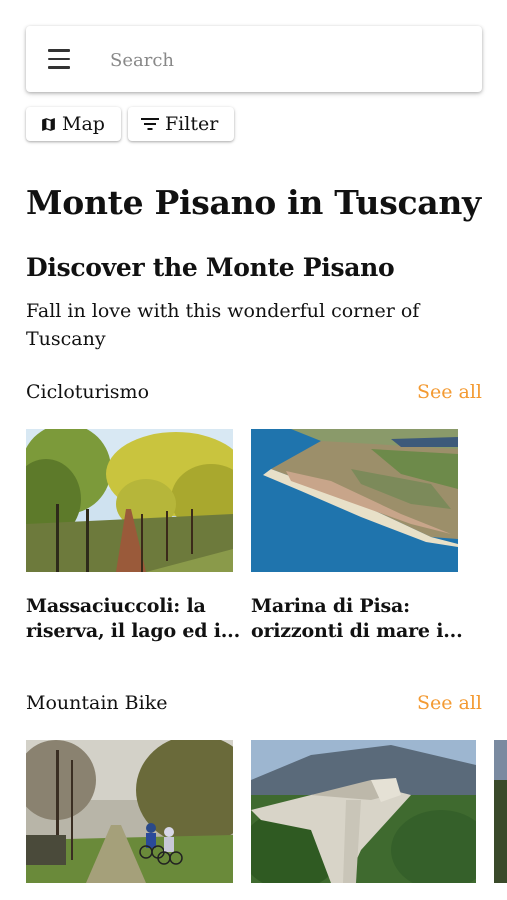 This screenshot has height=900, width=507. I want to click on section-title: Discover the Monte Pisano, so click(210, 267).